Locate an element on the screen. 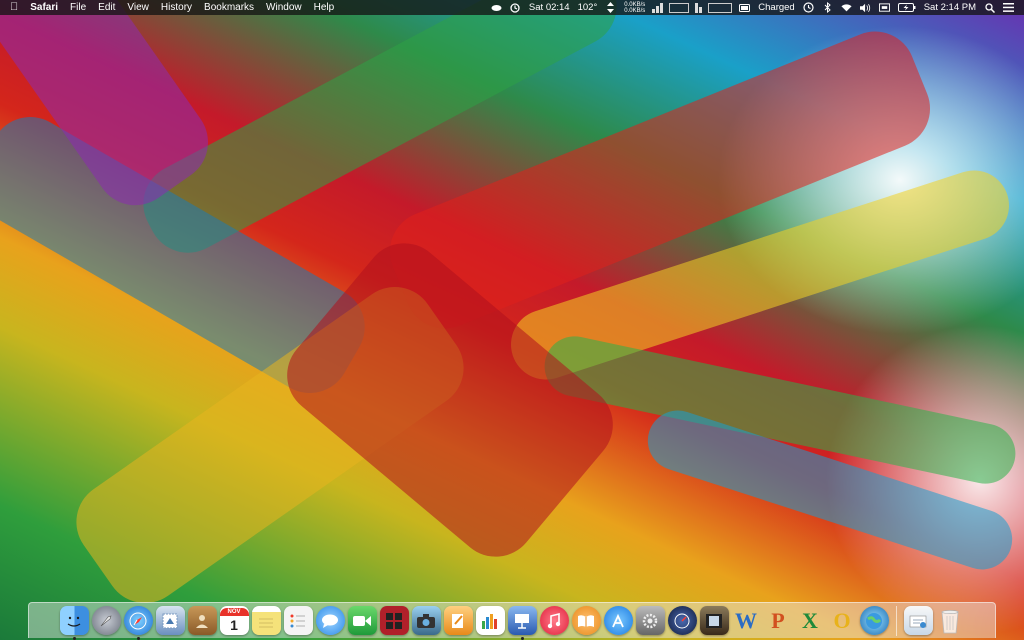 The height and width of the screenshot is (640, 1024). app-store-a-icon is located at coordinates (618, 620).